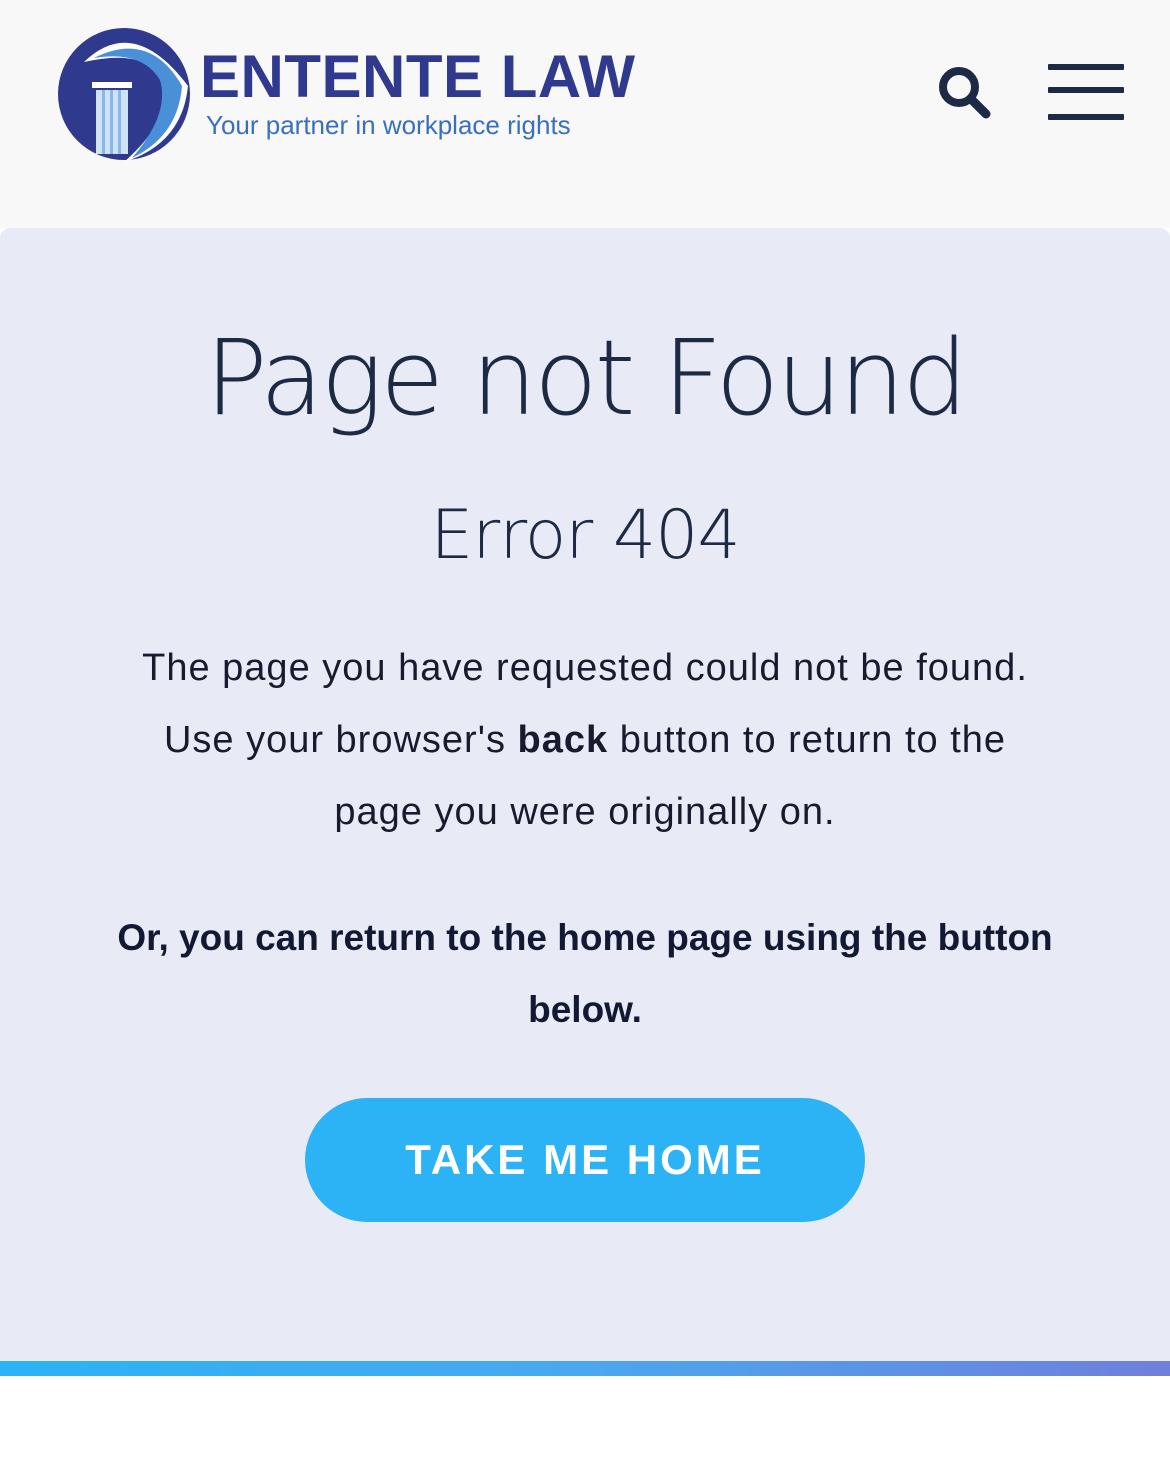 This screenshot has width=1170, height=1460. What do you see at coordinates (586, 378) in the screenshot?
I see `page-title: Page not Found` at bounding box center [586, 378].